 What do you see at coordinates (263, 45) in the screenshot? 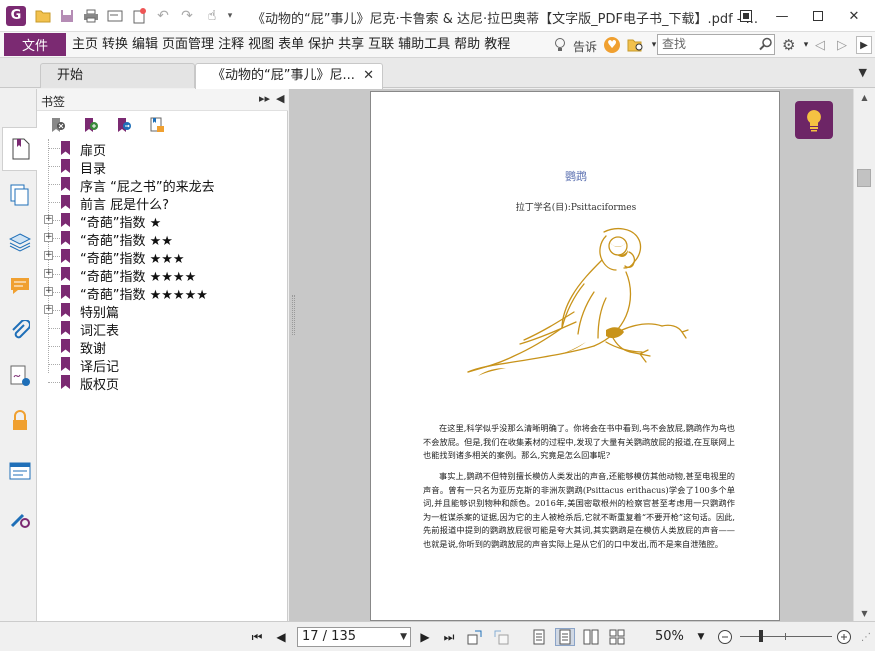
I see `menu-view: 视图` at bounding box center [263, 45].